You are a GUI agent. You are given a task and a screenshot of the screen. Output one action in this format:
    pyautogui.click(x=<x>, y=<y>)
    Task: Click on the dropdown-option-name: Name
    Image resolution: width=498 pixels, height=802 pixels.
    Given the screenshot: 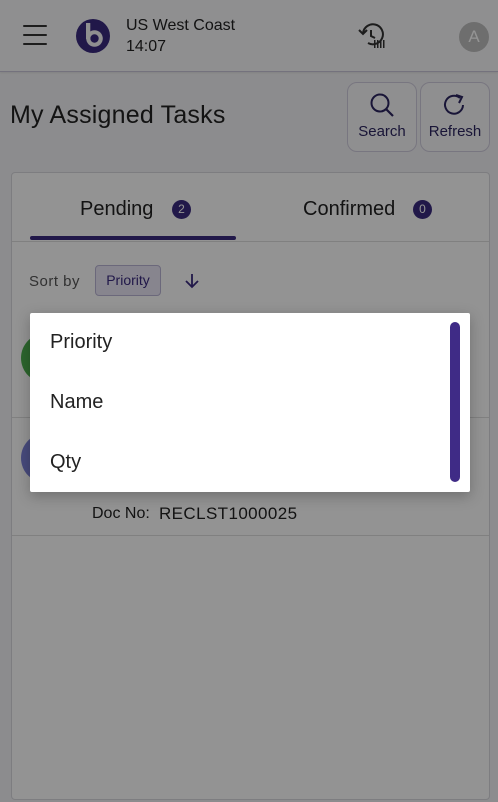 What is the action you would take?
    pyautogui.click(x=240, y=403)
    